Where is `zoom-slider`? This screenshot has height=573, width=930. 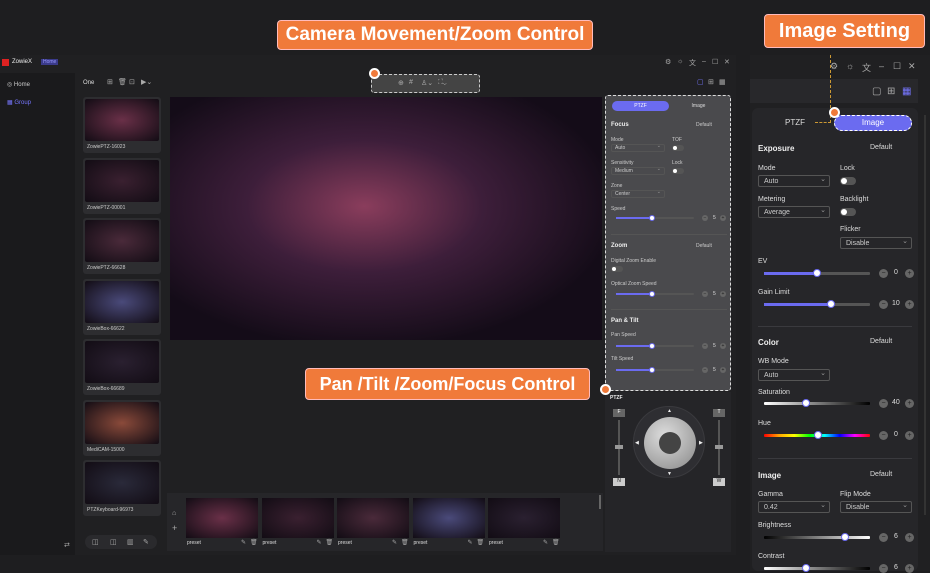
zoom-slider is located at coordinates (719, 447).